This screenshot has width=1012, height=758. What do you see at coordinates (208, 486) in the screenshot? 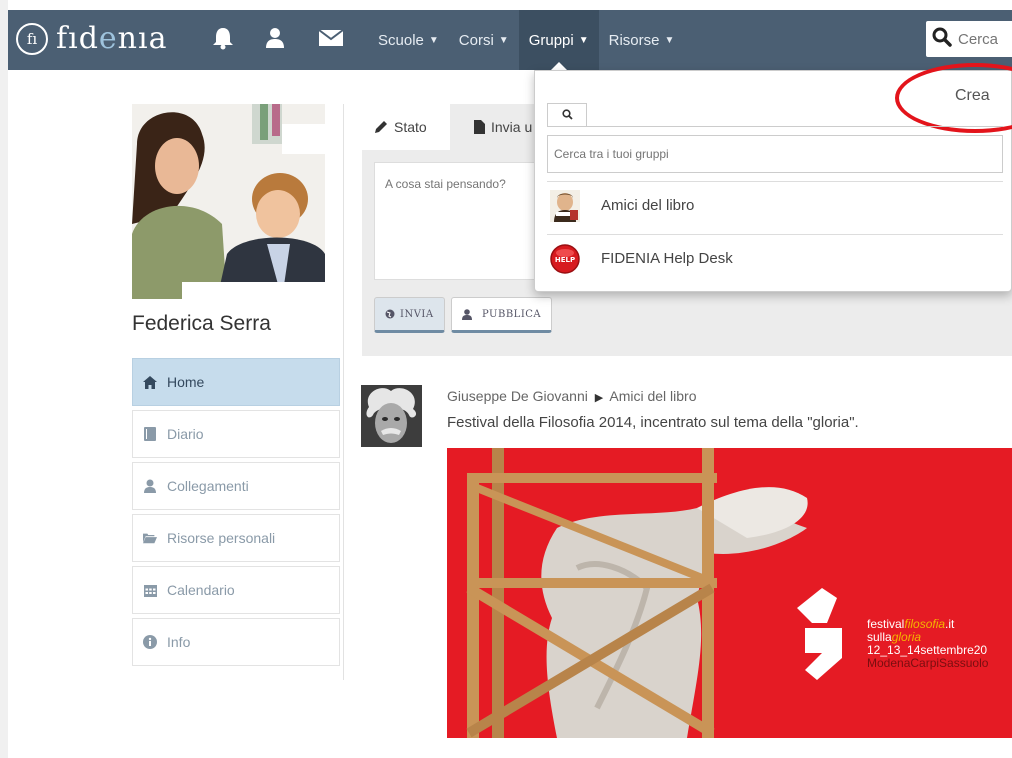
I see `sidebar-item-label: Collegamenti` at bounding box center [208, 486].